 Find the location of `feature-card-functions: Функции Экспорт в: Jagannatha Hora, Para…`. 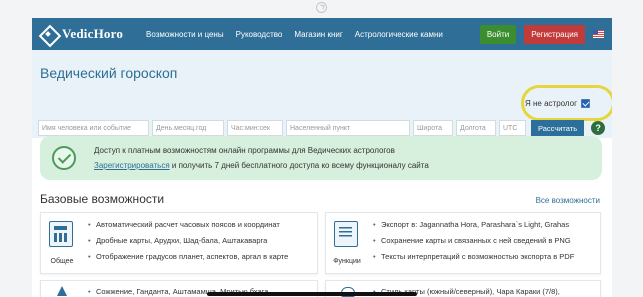

feature-card-functions: Функции Экспорт в: Jagannatha Hora, Para… is located at coordinates (463, 243).